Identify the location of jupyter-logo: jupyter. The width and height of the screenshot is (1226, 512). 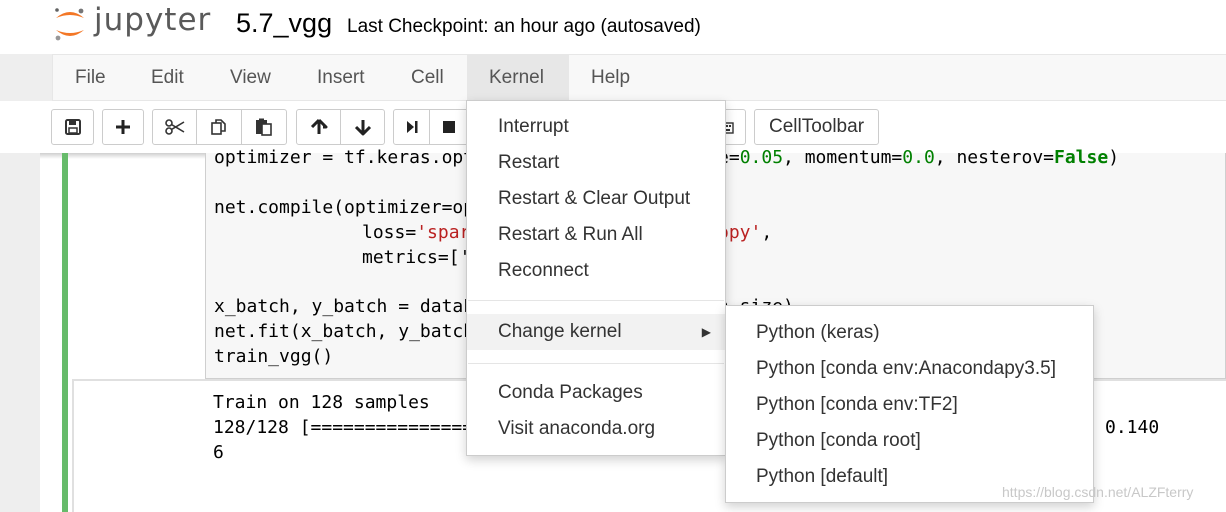
(130, 23).